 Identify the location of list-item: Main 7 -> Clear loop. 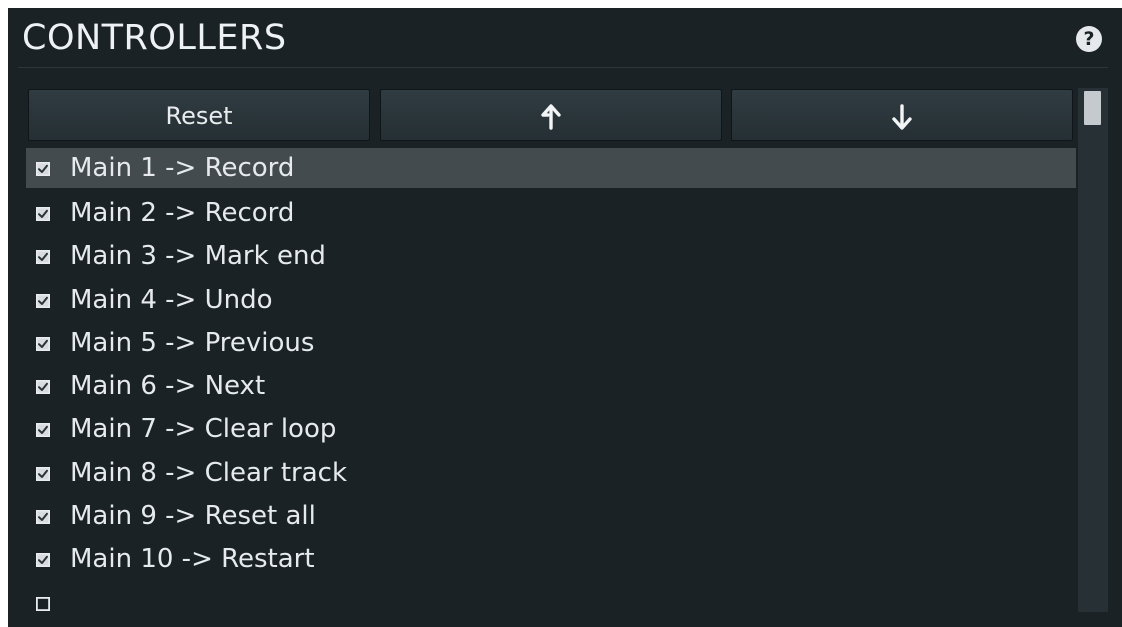
(551, 429).